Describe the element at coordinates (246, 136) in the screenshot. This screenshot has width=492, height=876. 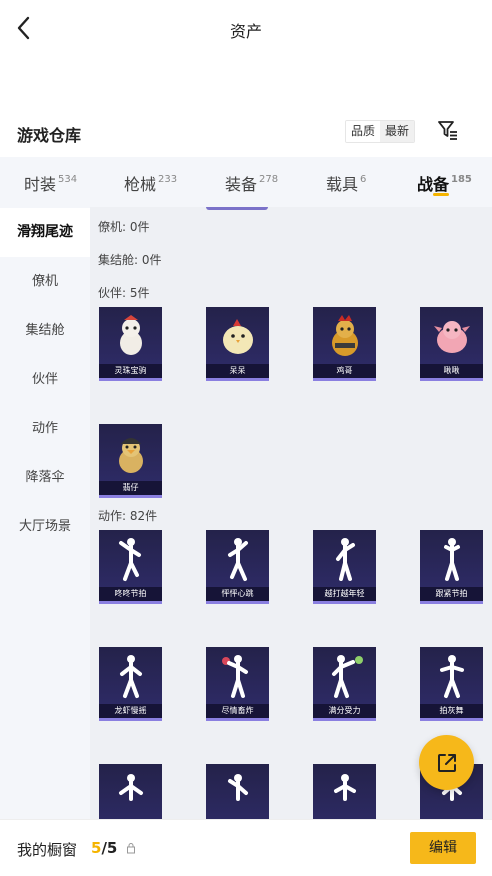
I see `warehouse-header: 游戏仓库 品质 最新` at that location.